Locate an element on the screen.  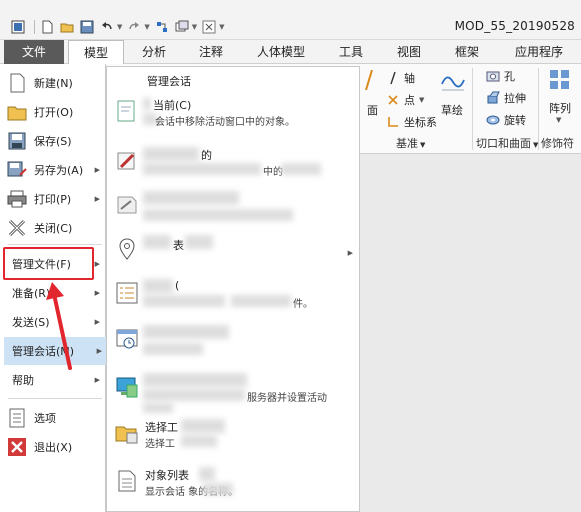
options-icon is located at coordinates (17, 418).